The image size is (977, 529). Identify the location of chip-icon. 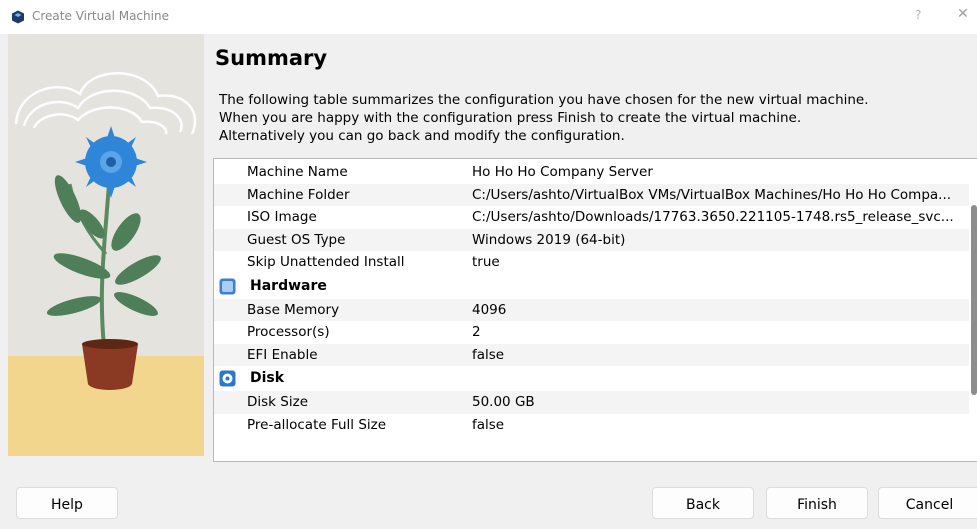
(227, 286).